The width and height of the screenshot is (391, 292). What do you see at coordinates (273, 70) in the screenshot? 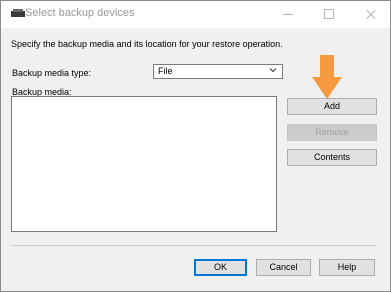
I see `chevron-down-icon` at bounding box center [273, 70].